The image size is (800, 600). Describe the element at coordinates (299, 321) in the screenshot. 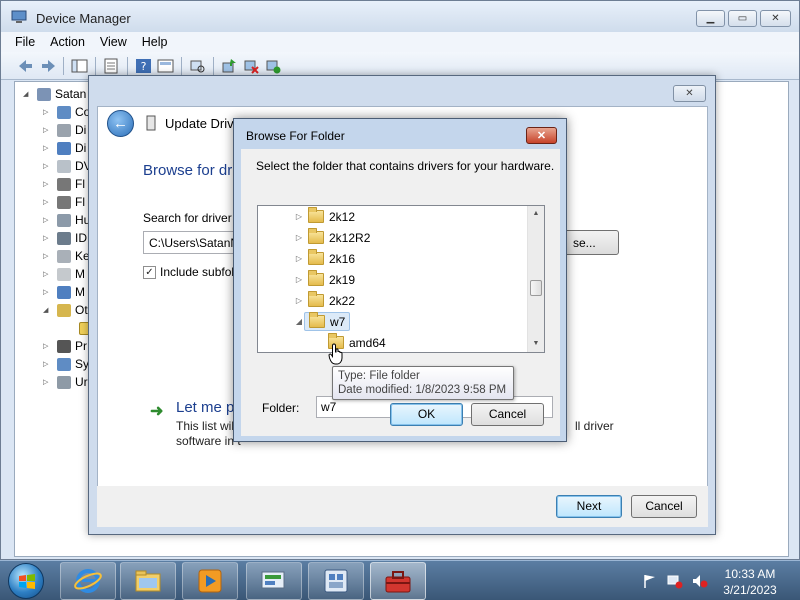

I see `collapse-arrow-icon: ◢` at that location.